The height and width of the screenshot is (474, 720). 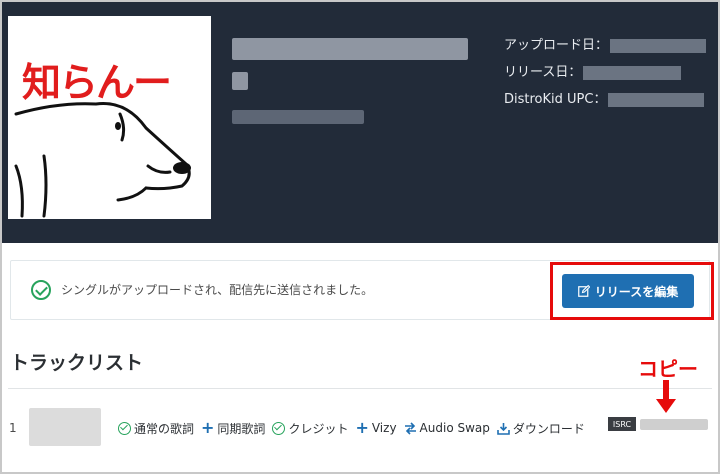 I want to click on copy-annotation: コピー, so click(x=668, y=369).